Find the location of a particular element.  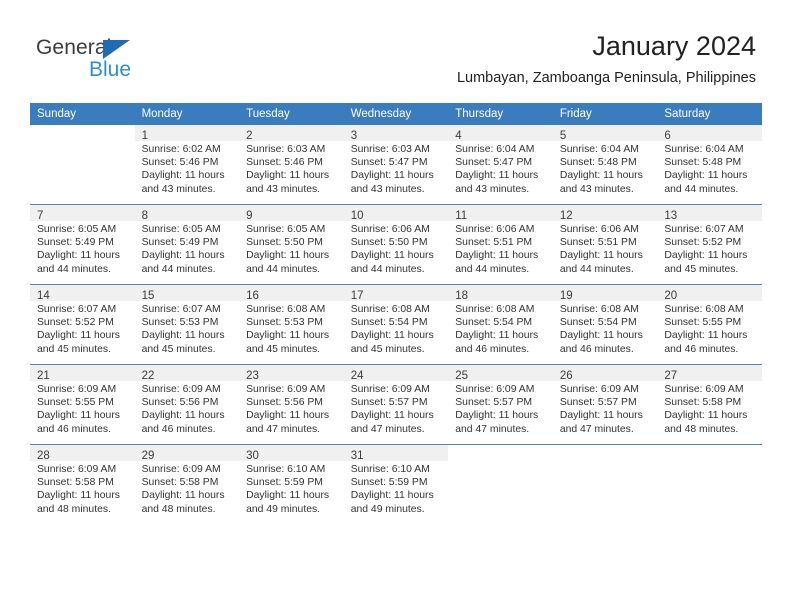

day-number-band: 7 is located at coordinates (82, 213).